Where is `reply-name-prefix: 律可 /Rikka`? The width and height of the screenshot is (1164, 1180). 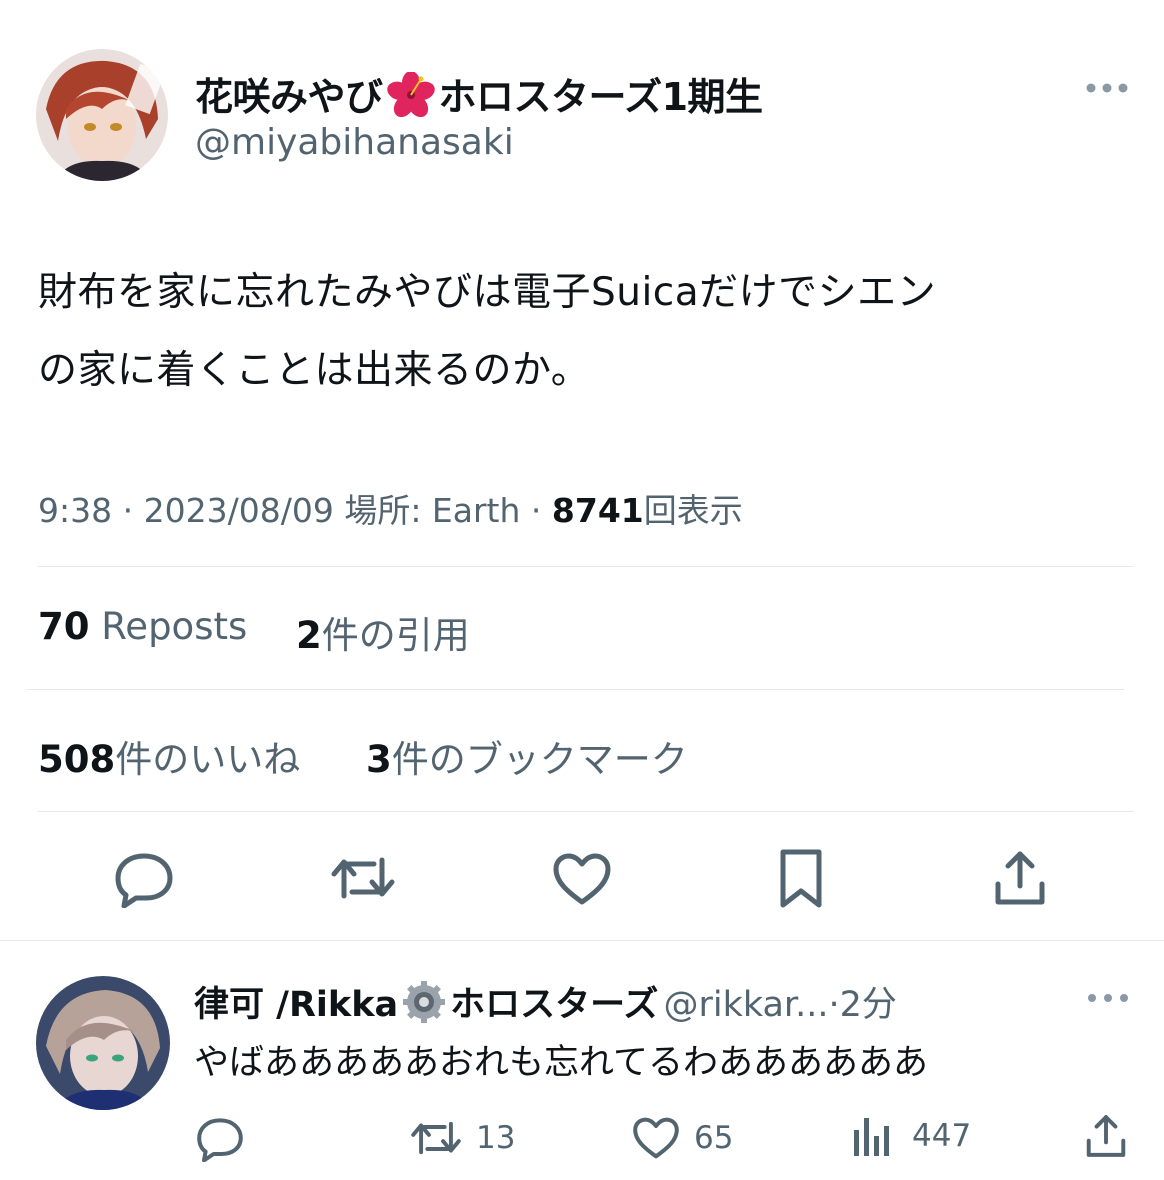 reply-name-prefix: 律可 /Rikka is located at coordinates (296, 1005).